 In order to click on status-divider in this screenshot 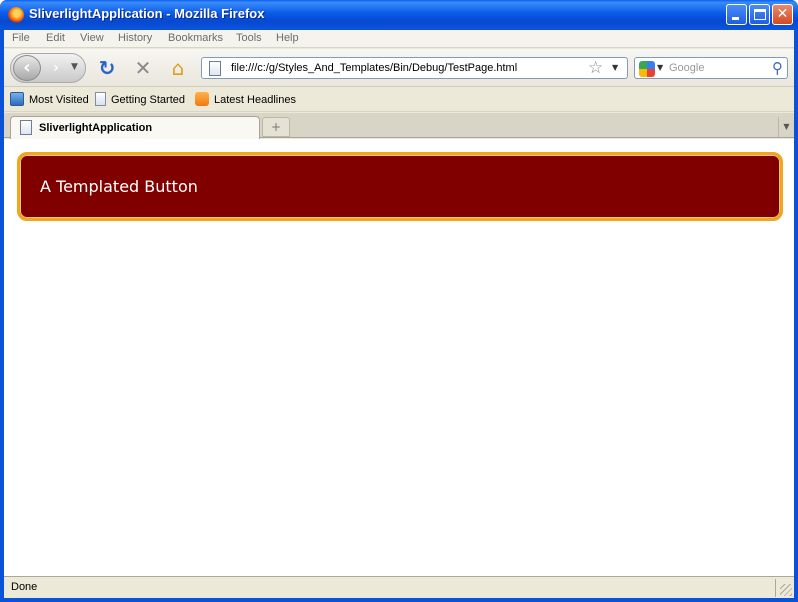, I will do `click(775, 588)`.